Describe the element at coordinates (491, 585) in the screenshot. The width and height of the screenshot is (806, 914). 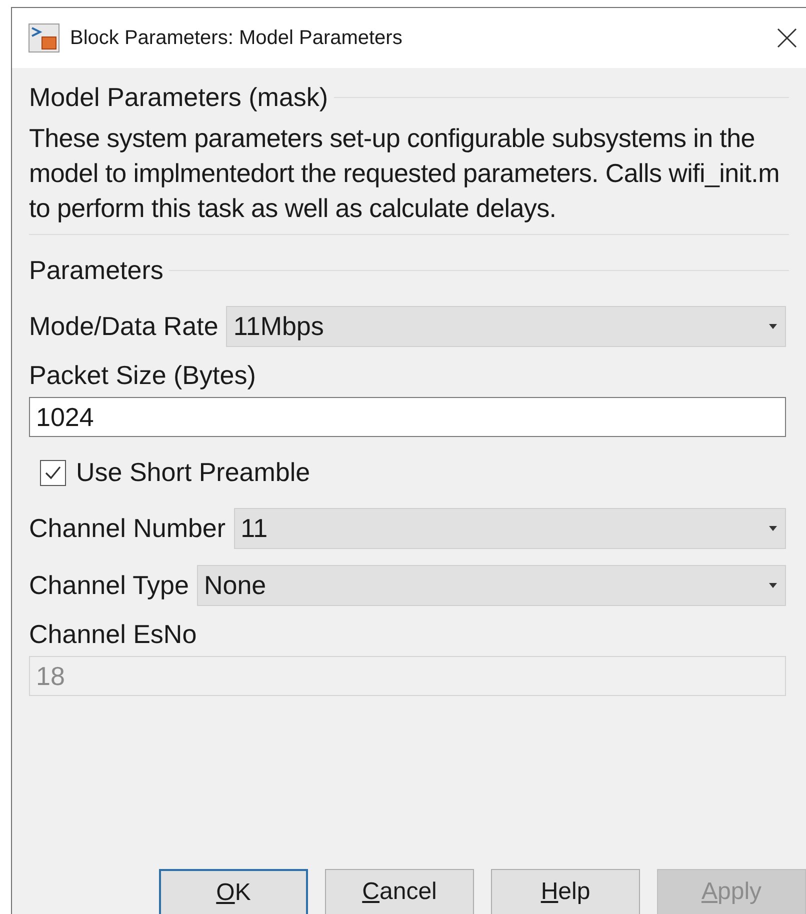
I see `dropdown: None` at that location.